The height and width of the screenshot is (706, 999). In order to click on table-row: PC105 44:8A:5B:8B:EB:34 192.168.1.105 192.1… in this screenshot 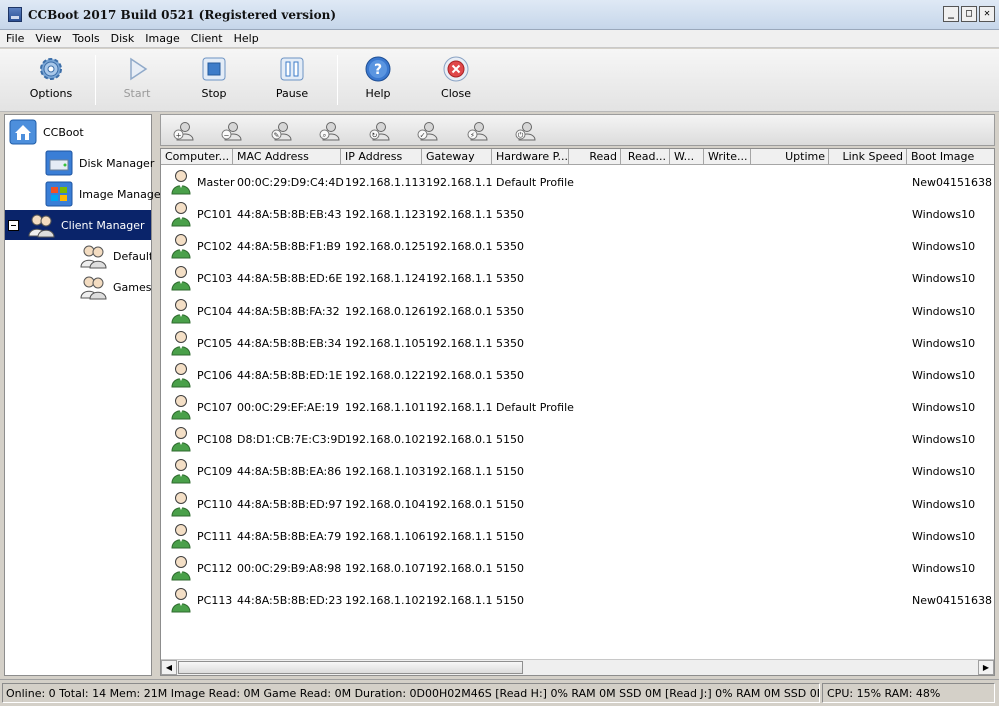, I will do `click(577, 343)`.